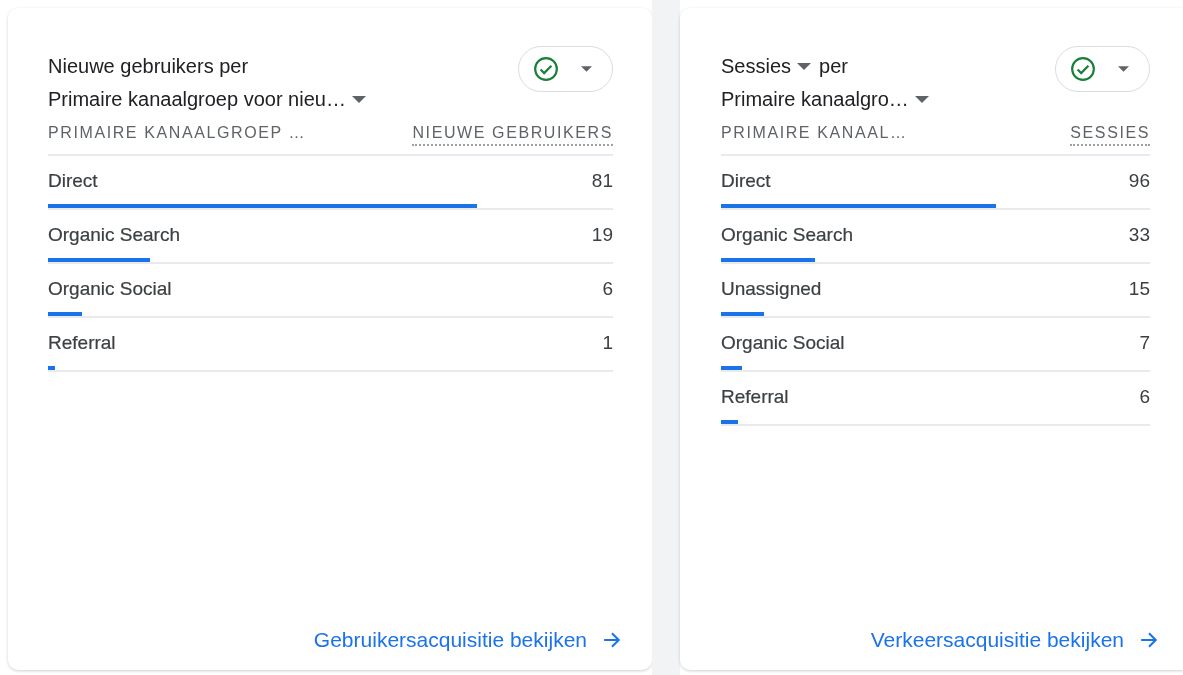  What do you see at coordinates (1139, 289) in the screenshot?
I see `row-value: 15` at bounding box center [1139, 289].